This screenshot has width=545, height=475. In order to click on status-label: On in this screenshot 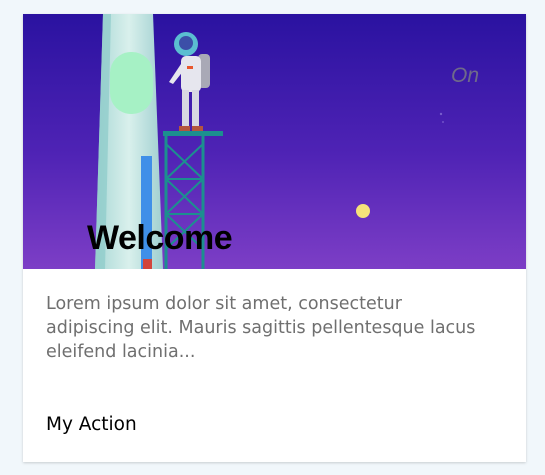, I will do `click(465, 75)`.